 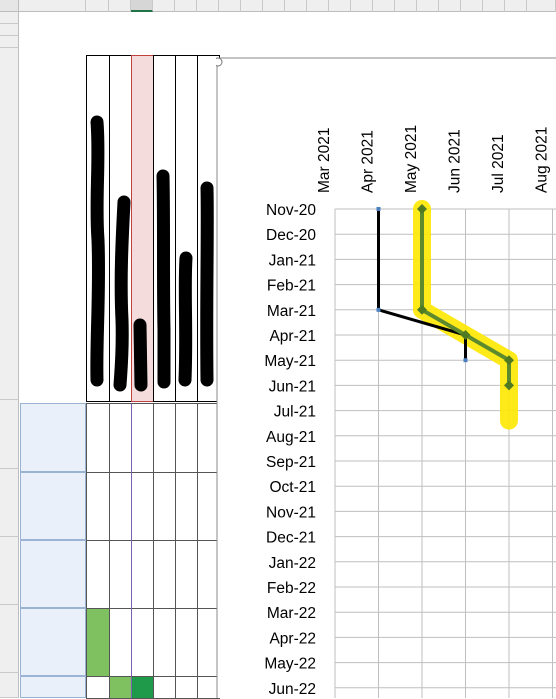 What do you see at coordinates (291, 286) in the screenshot?
I see `y-tick-label: Feb-21` at bounding box center [291, 286].